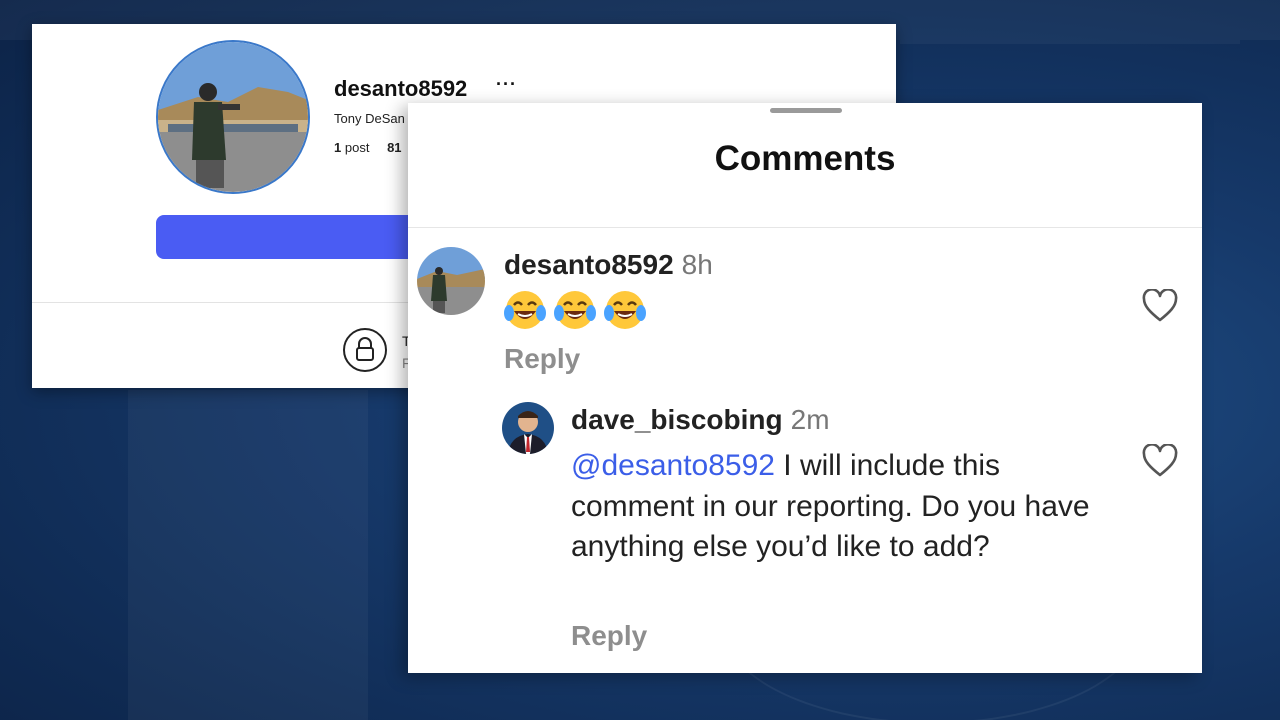 Image resolution: width=1280 pixels, height=720 pixels. What do you see at coordinates (589, 264) in the screenshot?
I see `comment-username-text: desanto8592` at bounding box center [589, 264].